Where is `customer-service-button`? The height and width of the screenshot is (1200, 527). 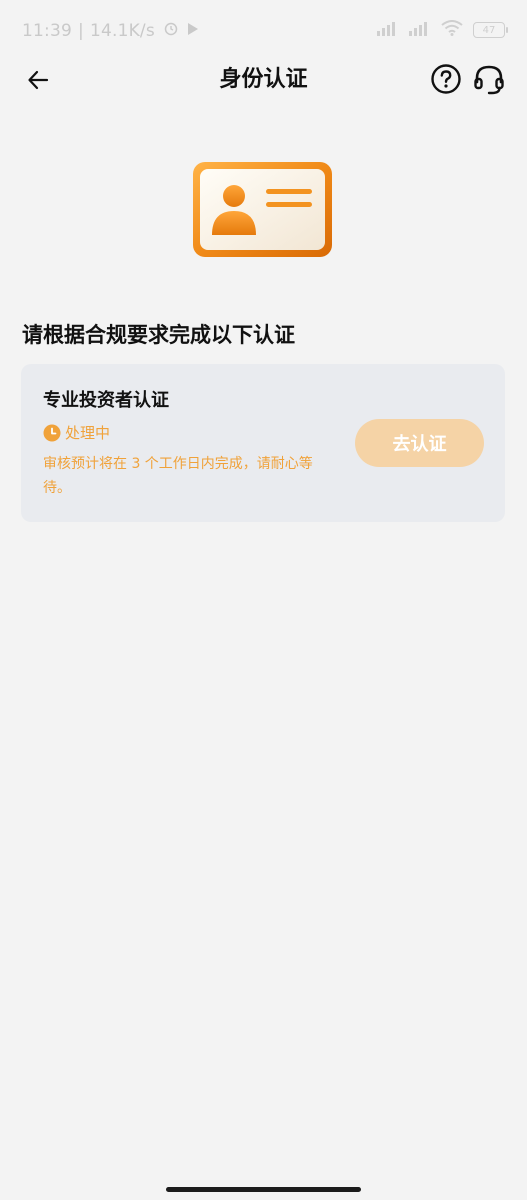 customer-service-button is located at coordinates (489, 80).